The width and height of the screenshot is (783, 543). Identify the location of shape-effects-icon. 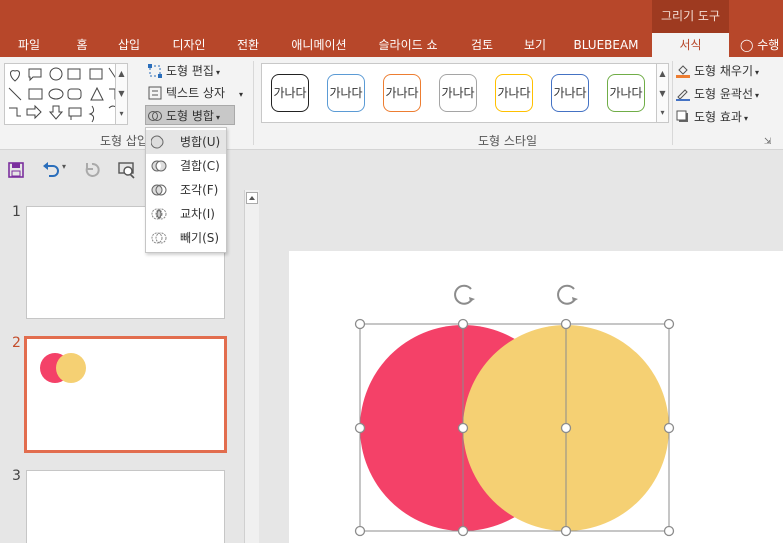
(683, 117).